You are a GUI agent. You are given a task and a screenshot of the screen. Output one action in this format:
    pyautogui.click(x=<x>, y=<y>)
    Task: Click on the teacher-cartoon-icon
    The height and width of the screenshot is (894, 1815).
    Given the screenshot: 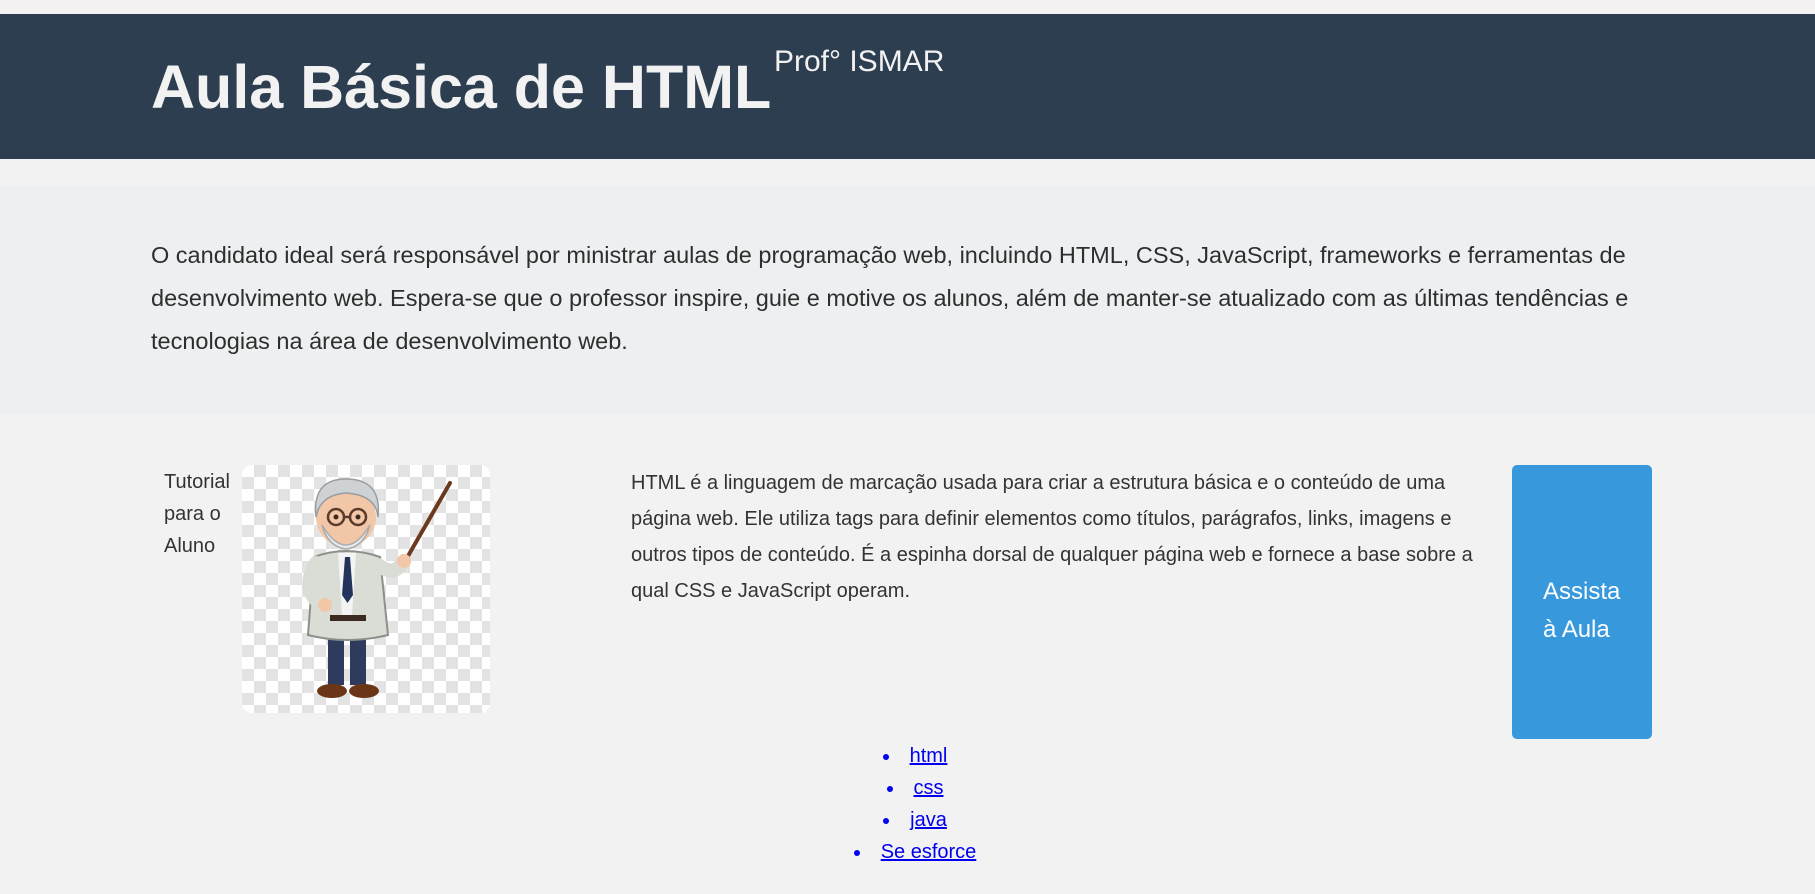 What is the action you would take?
    pyautogui.click(x=377, y=588)
    